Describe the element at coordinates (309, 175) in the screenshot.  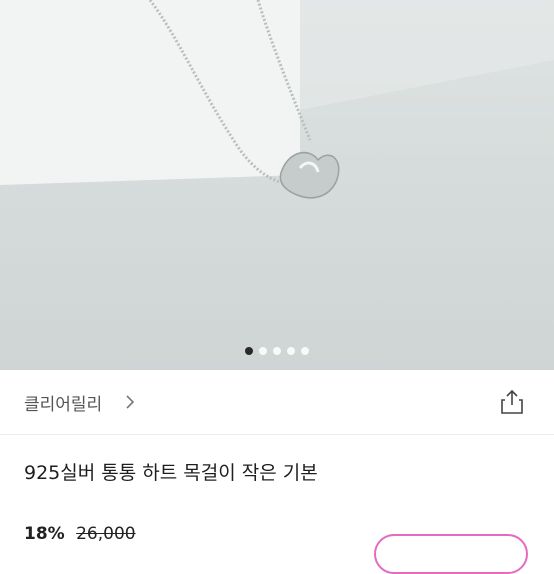
I see `heart-pendant` at that location.